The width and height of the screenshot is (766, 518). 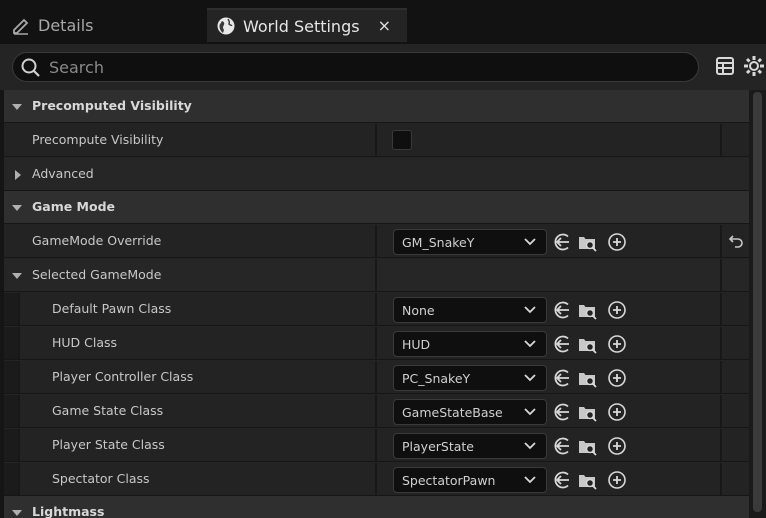 What do you see at coordinates (470, 344) in the screenshot?
I see `class-dropdown: HUD` at bounding box center [470, 344].